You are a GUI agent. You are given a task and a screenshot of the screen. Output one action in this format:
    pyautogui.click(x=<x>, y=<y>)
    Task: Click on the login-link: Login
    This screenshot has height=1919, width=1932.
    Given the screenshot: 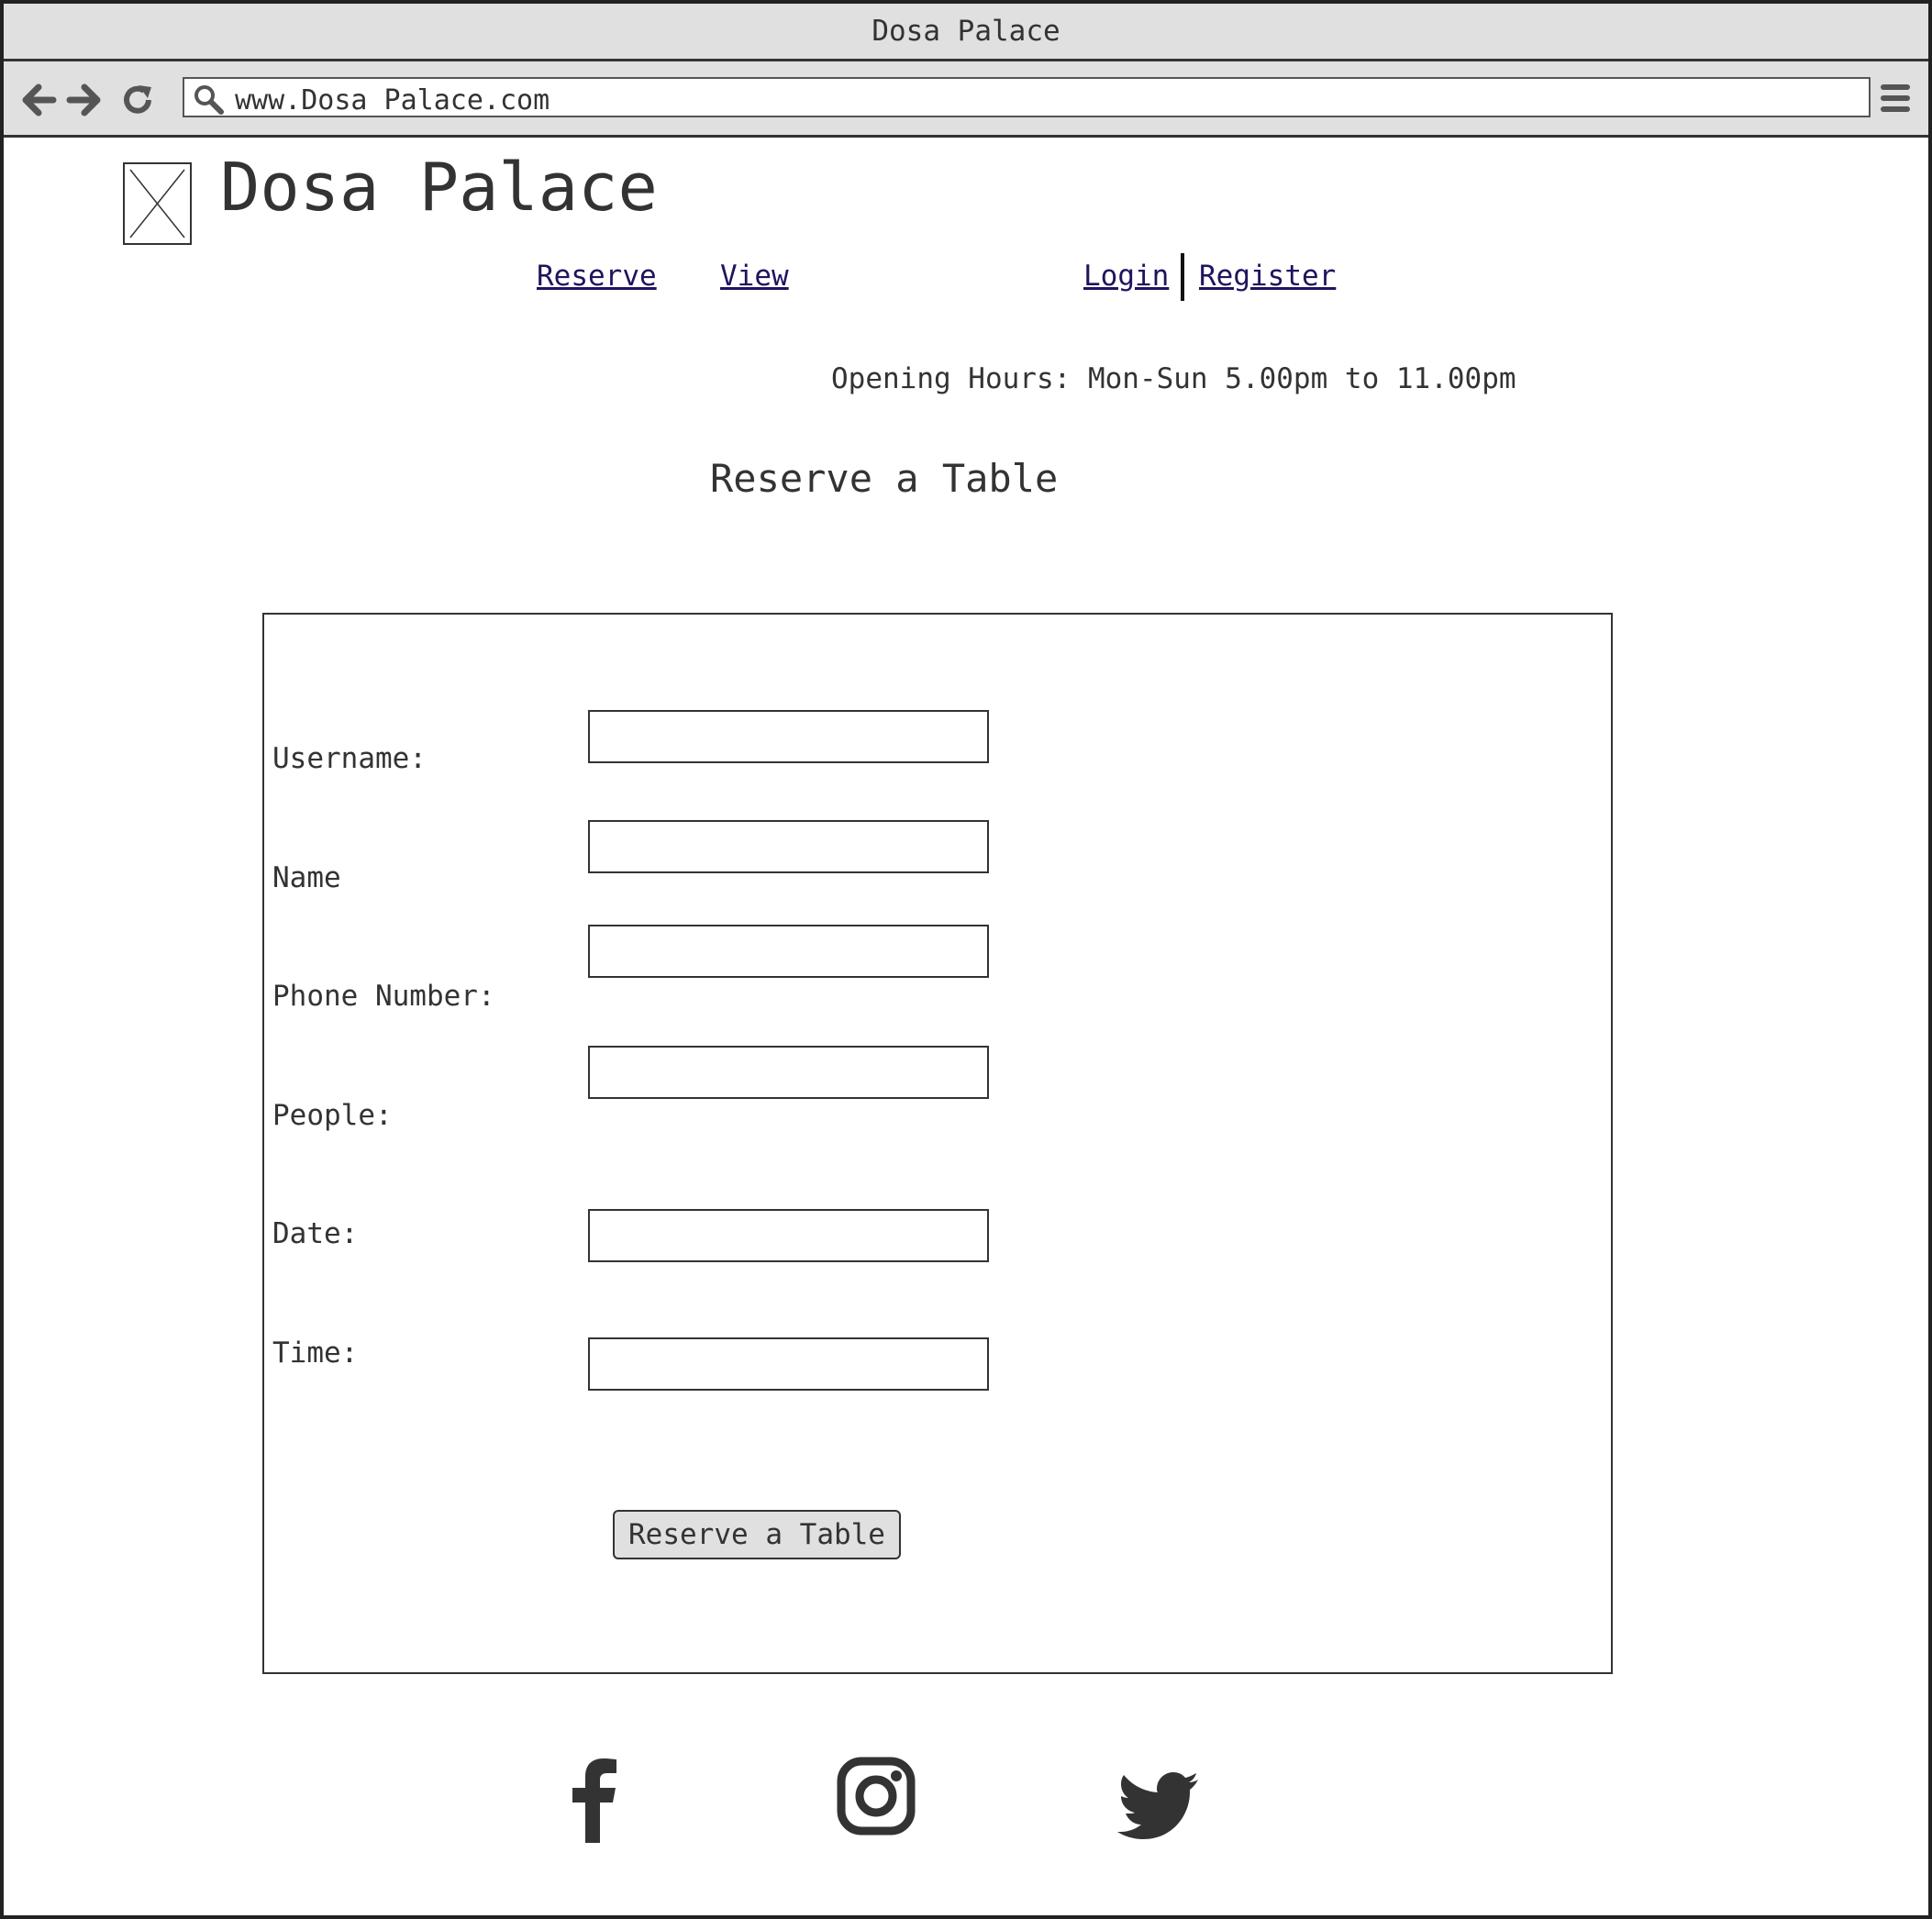 What is the action you would take?
    pyautogui.click(x=1126, y=276)
    